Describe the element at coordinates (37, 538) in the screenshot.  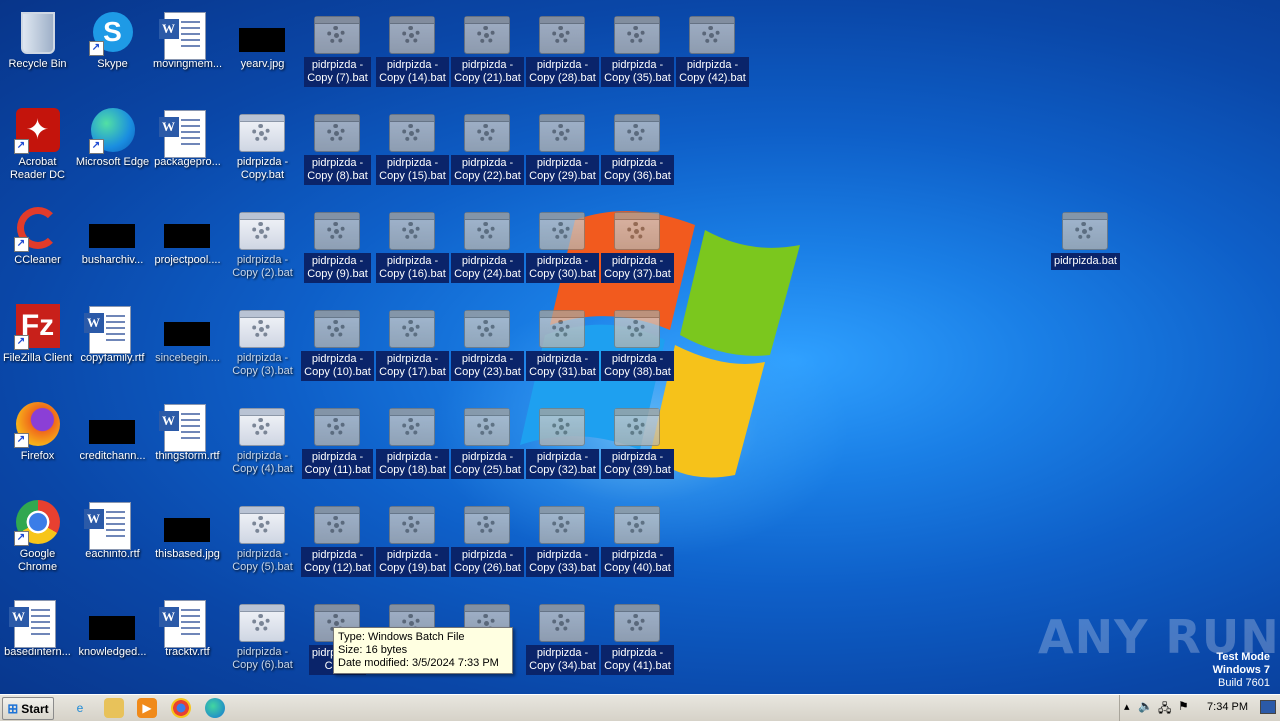
I see `desktop-icon: ↗ Google Chrome` at that location.